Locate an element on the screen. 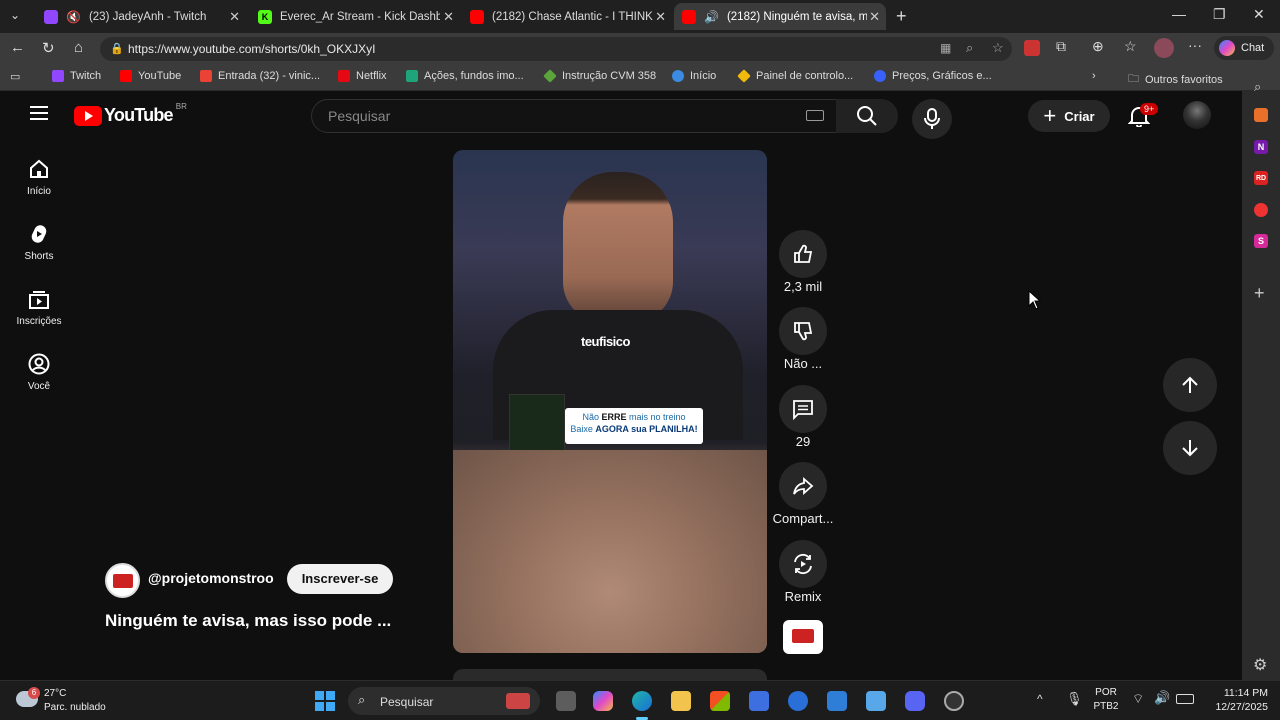 The image size is (1280, 720). tab-list-icon: ⌄ is located at coordinates (15, 15).